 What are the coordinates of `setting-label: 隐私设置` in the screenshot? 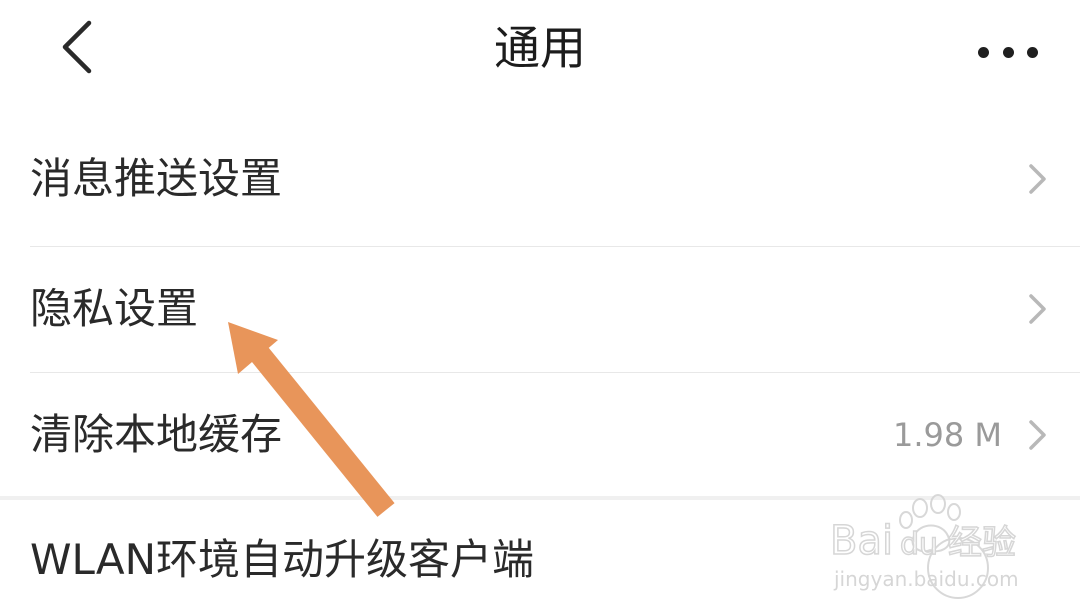 It's located at (114, 308).